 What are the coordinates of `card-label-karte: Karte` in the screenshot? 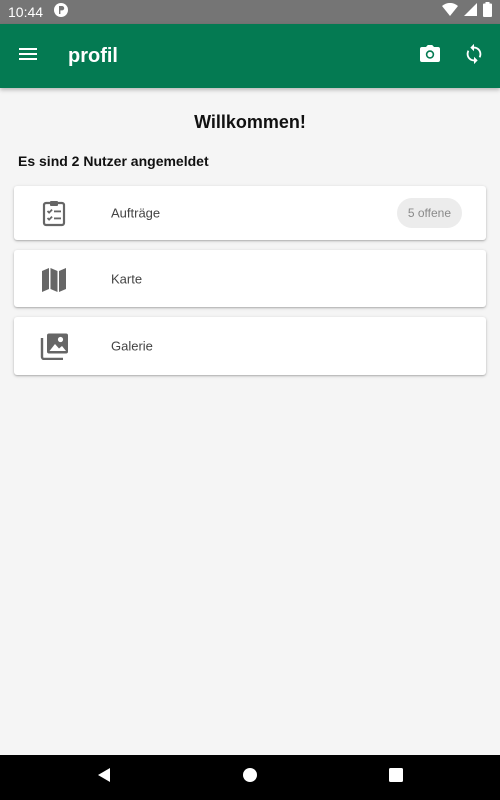 It's located at (127, 278).